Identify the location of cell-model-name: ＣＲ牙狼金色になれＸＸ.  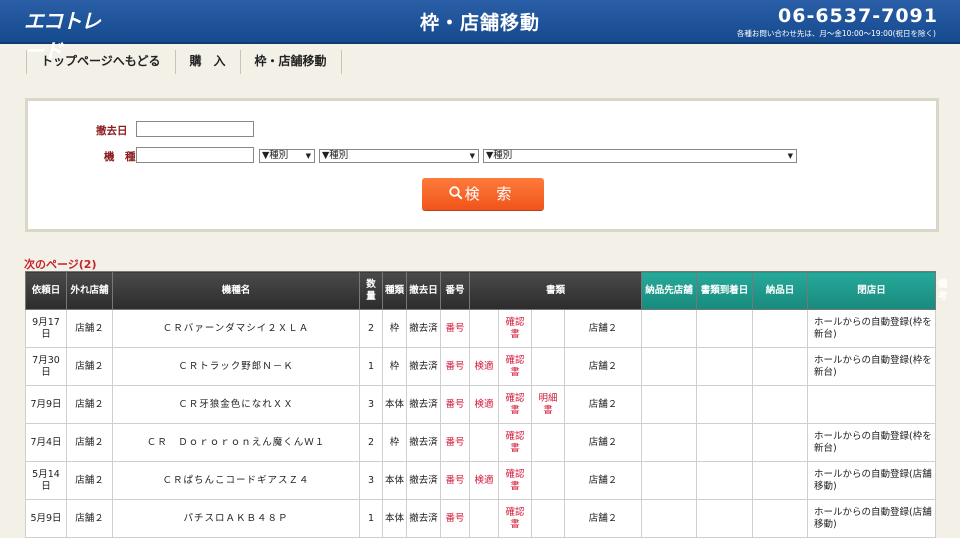
(236, 404).